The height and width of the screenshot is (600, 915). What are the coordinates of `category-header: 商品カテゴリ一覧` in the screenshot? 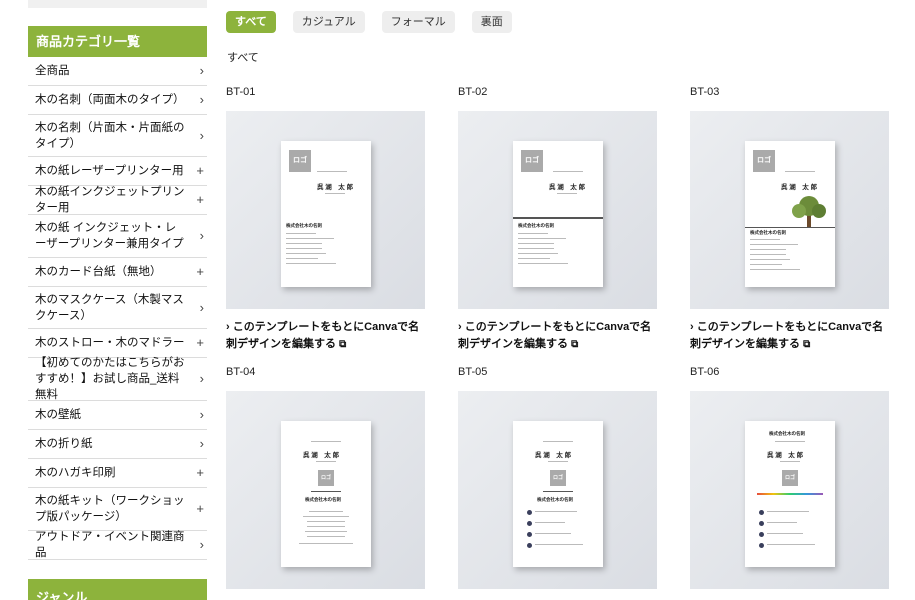 It's located at (117, 41).